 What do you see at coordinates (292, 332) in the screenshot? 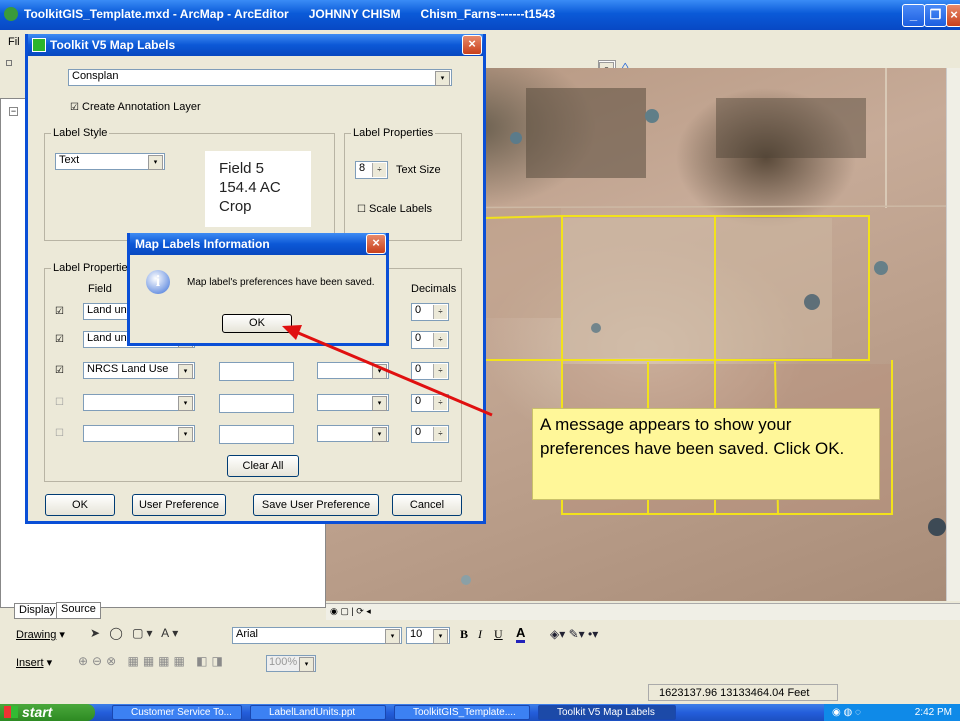
I see `arrow-head` at bounding box center [292, 332].